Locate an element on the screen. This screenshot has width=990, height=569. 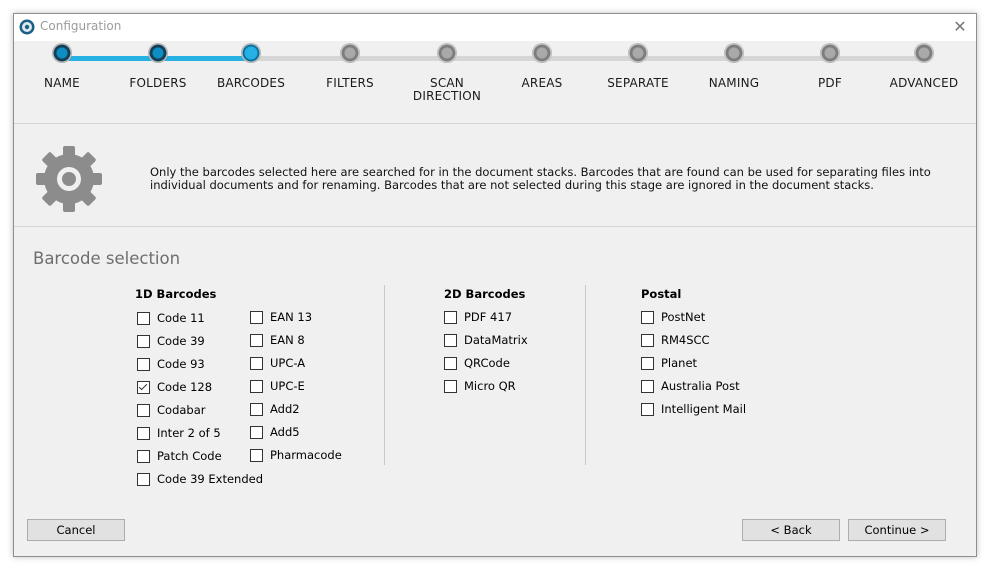
checkbox-label: Code 11 is located at coordinates (181, 318).